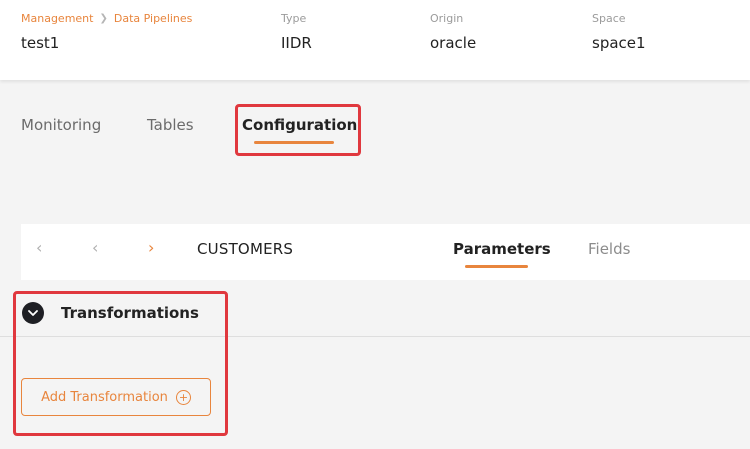 The height and width of the screenshot is (449, 750). What do you see at coordinates (447, 18) in the screenshot?
I see `origin-label: Origin` at bounding box center [447, 18].